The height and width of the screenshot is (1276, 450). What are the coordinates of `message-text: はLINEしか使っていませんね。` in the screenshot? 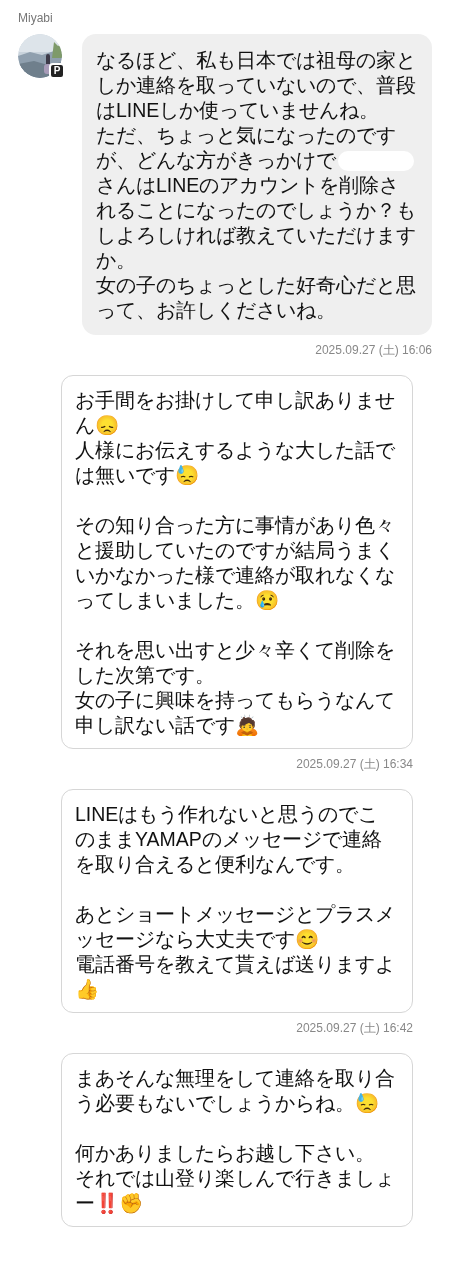 It's located at (238, 110).